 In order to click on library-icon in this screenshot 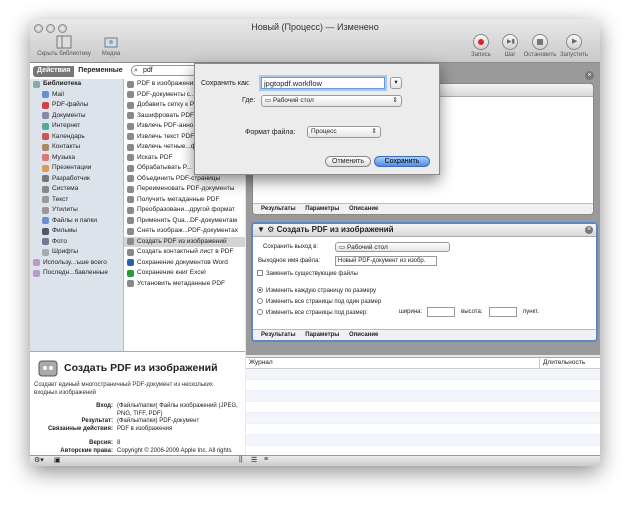, I will do `click(64, 42)`.